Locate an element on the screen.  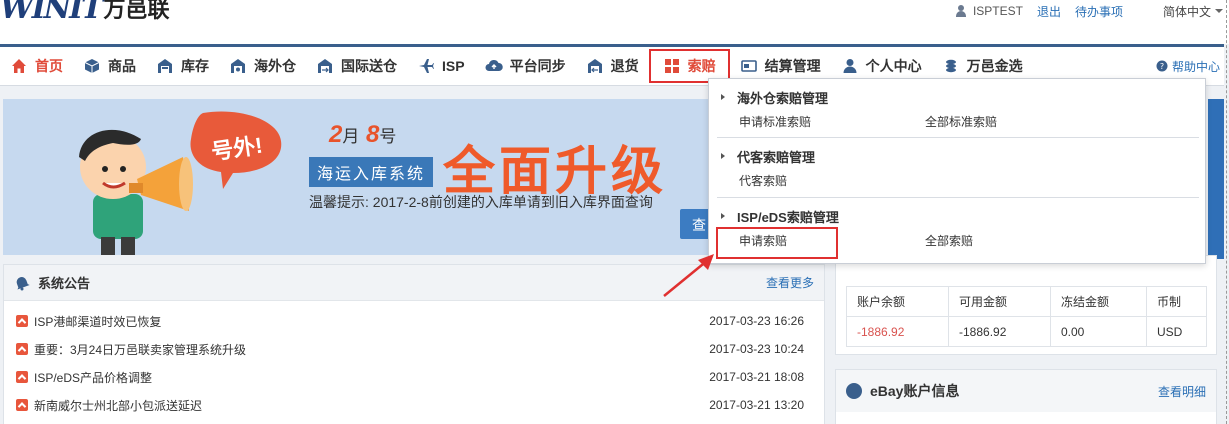
section-heading: 代客索赔管理 is located at coordinates (958, 156).